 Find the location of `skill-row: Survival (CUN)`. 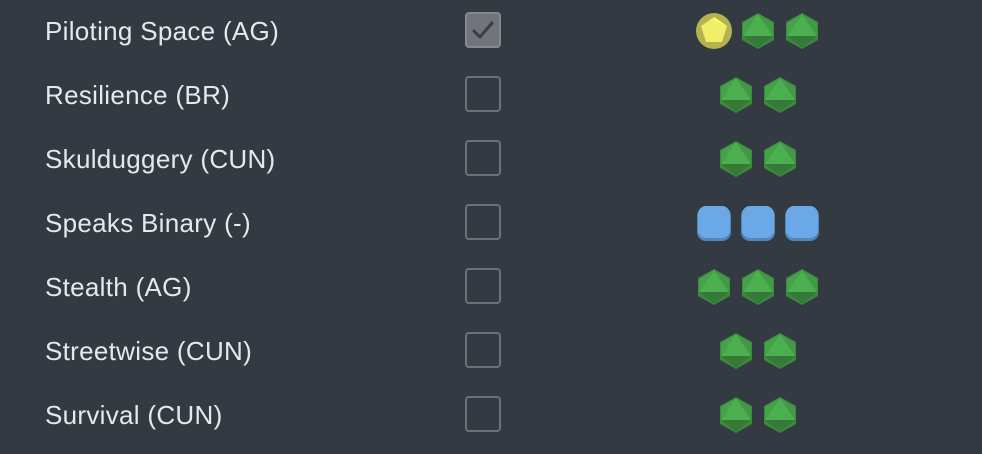

skill-row: Survival (CUN) is located at coordinates (491, 415).